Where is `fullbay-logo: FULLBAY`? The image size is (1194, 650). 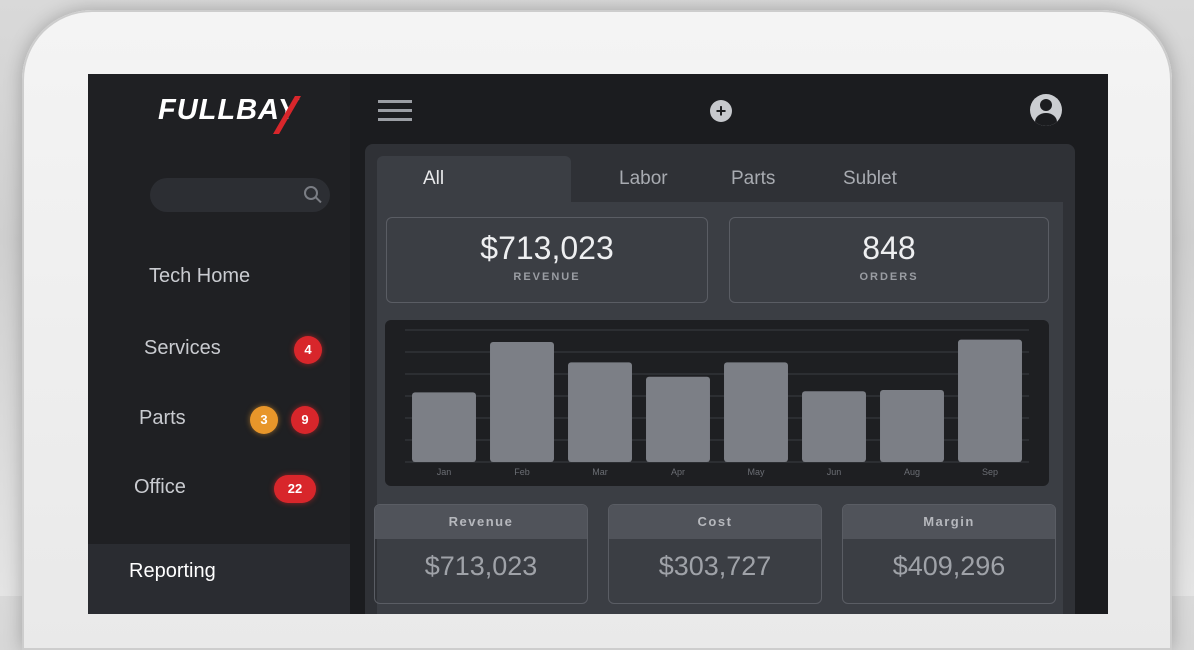 fullbay-logo: FULLBAY is located at coordinates (228, 110).